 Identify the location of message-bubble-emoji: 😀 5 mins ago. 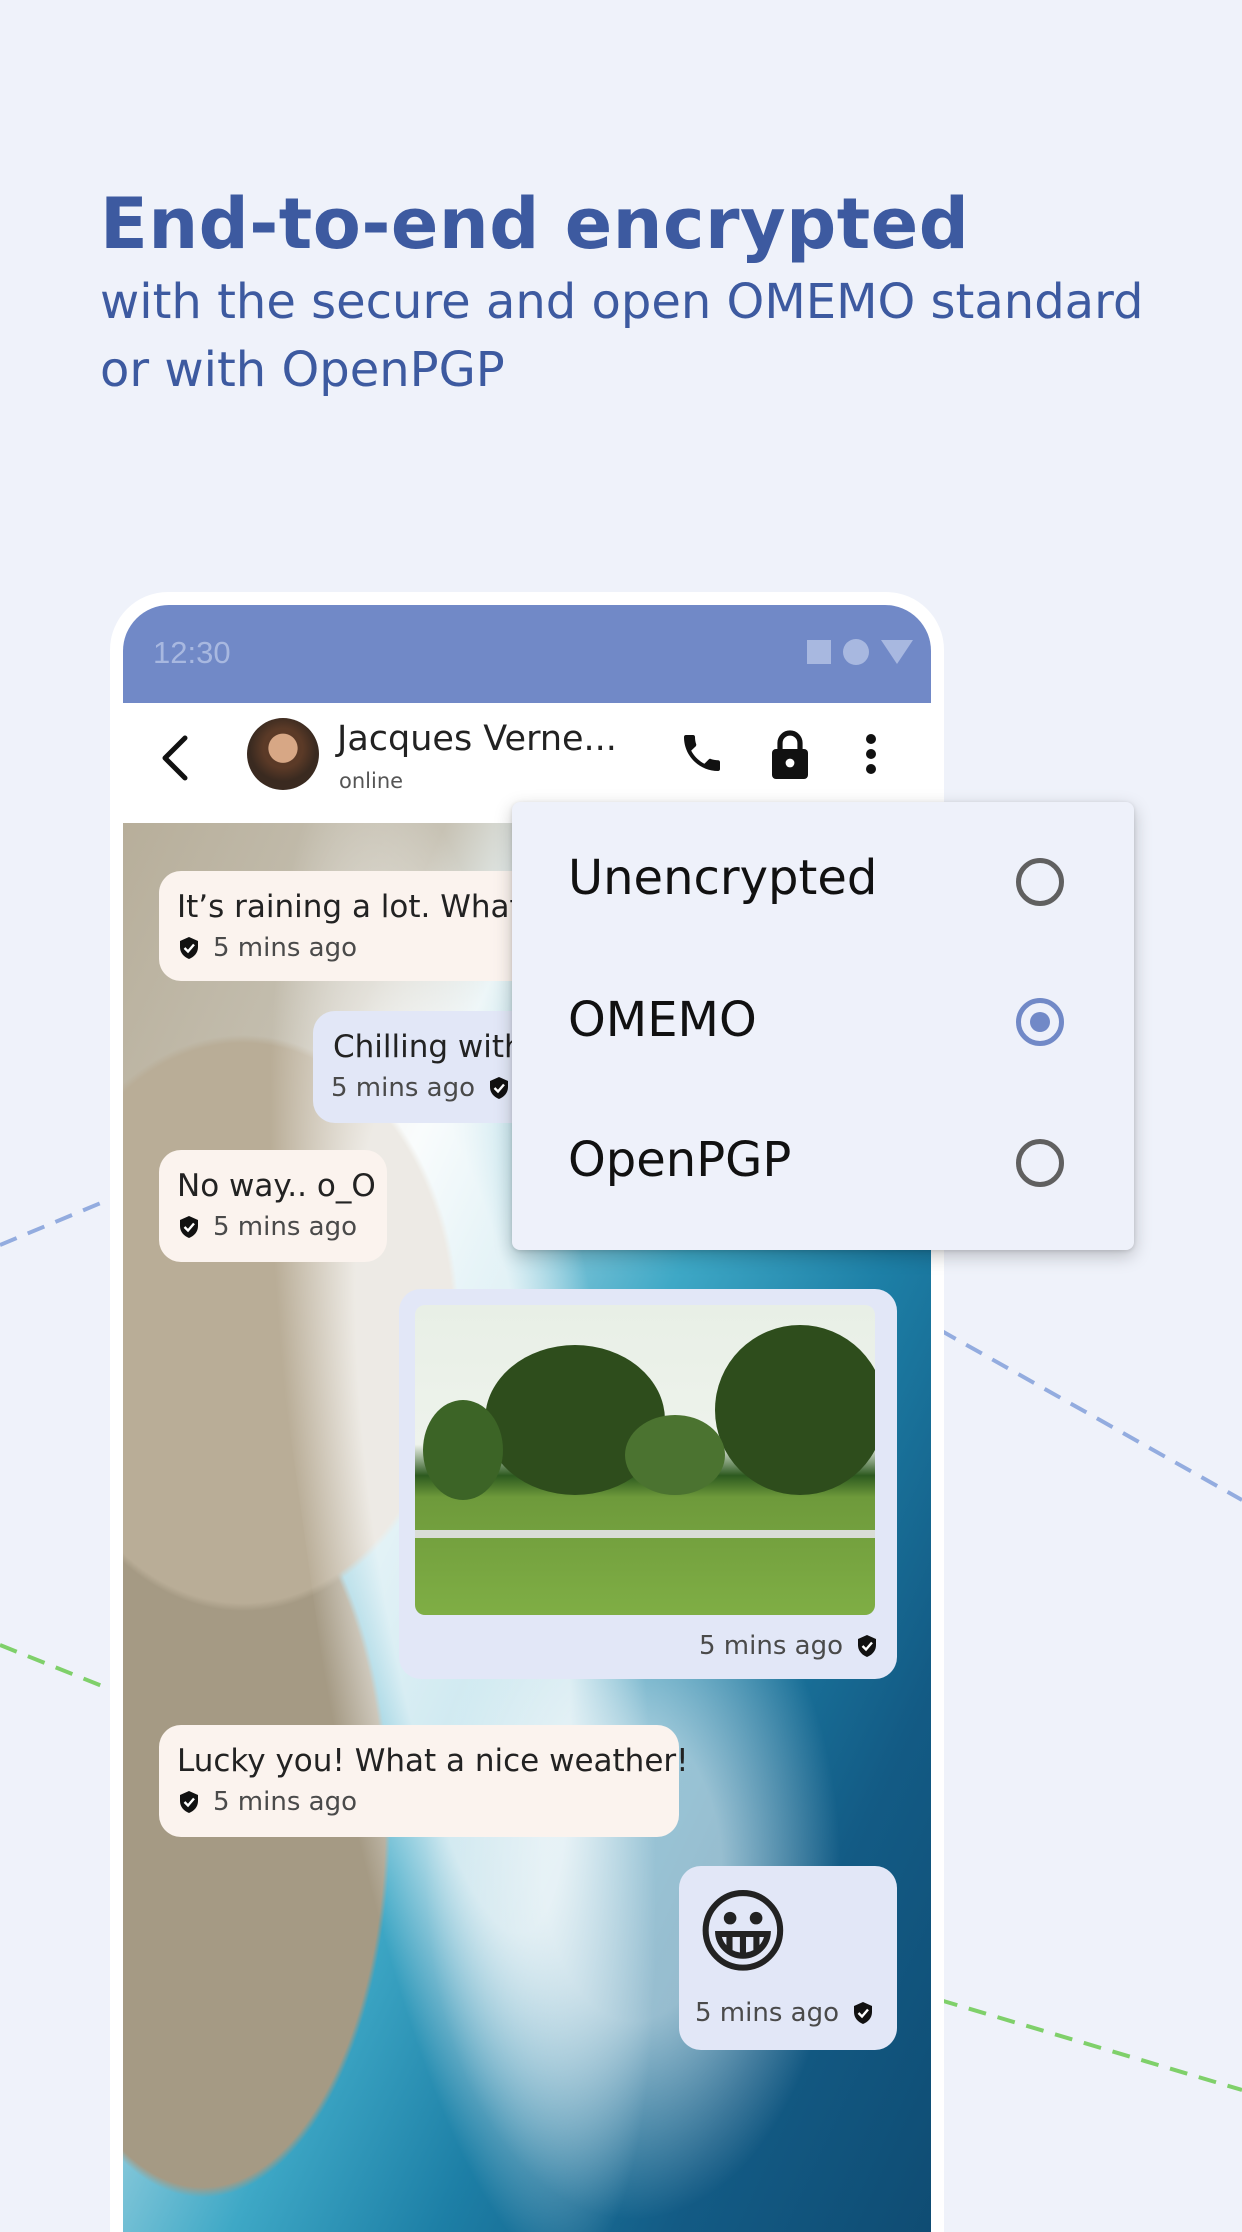
(788, 1958).